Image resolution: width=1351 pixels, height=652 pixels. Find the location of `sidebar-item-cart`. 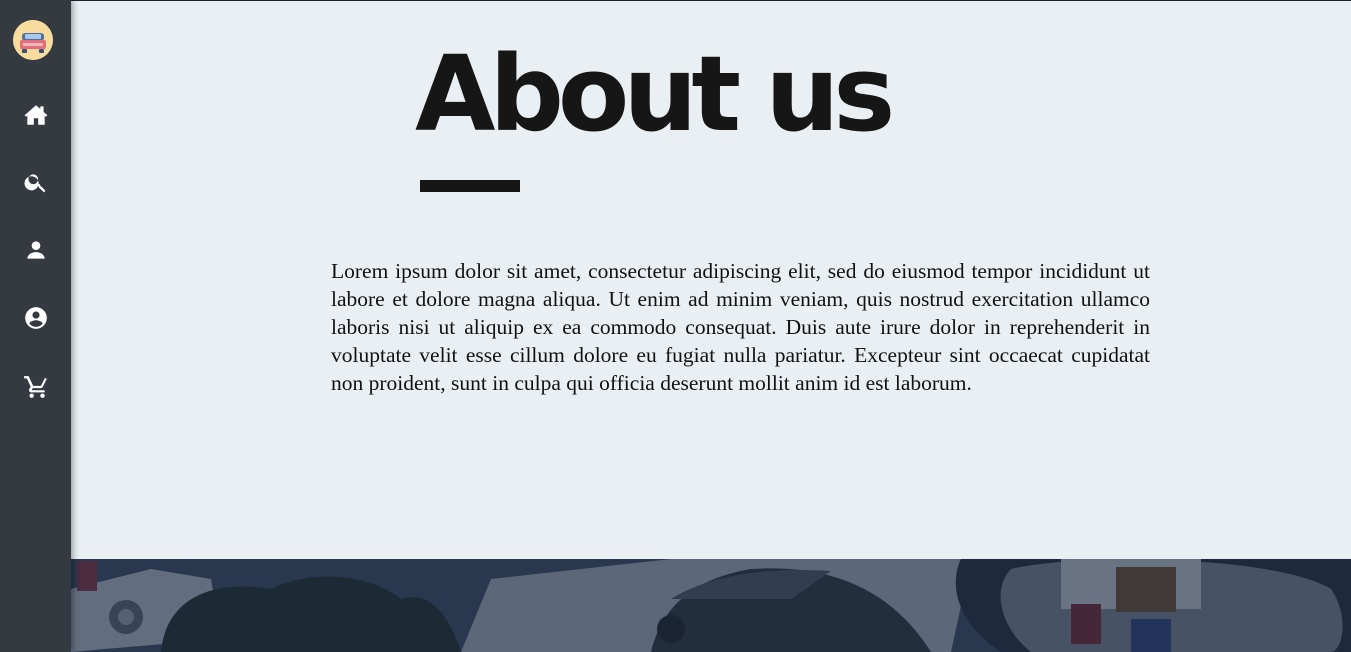

sidebar-item-cart is located at coordinates (35, 387).